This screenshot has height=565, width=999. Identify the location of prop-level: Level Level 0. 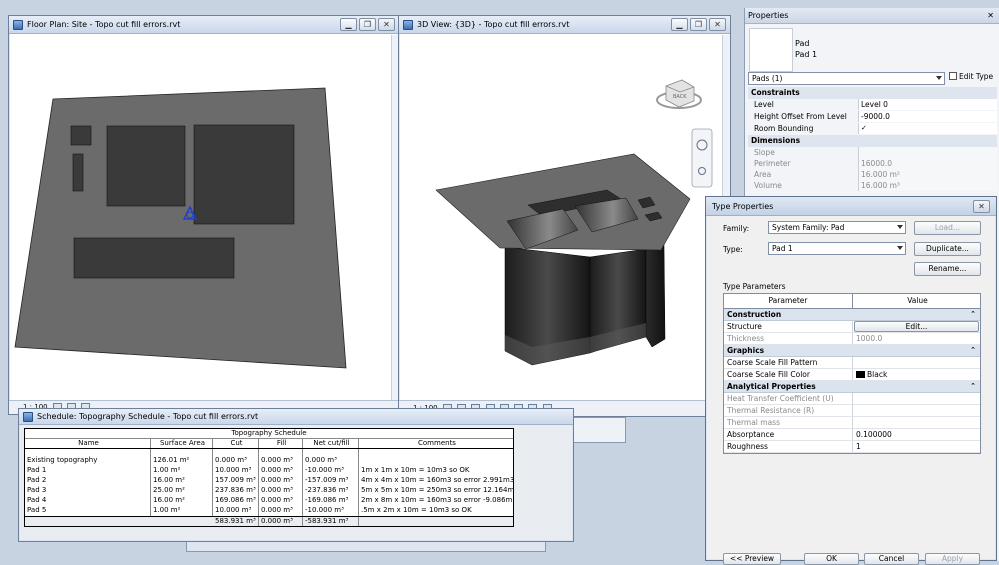
(872, 105).